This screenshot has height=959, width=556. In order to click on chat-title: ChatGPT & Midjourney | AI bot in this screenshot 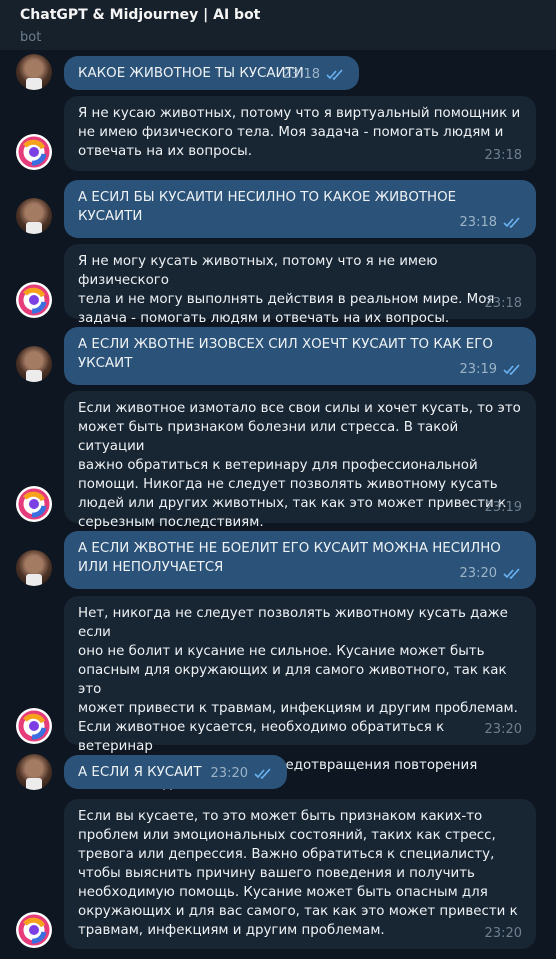, I will do `click(140, 15)`.